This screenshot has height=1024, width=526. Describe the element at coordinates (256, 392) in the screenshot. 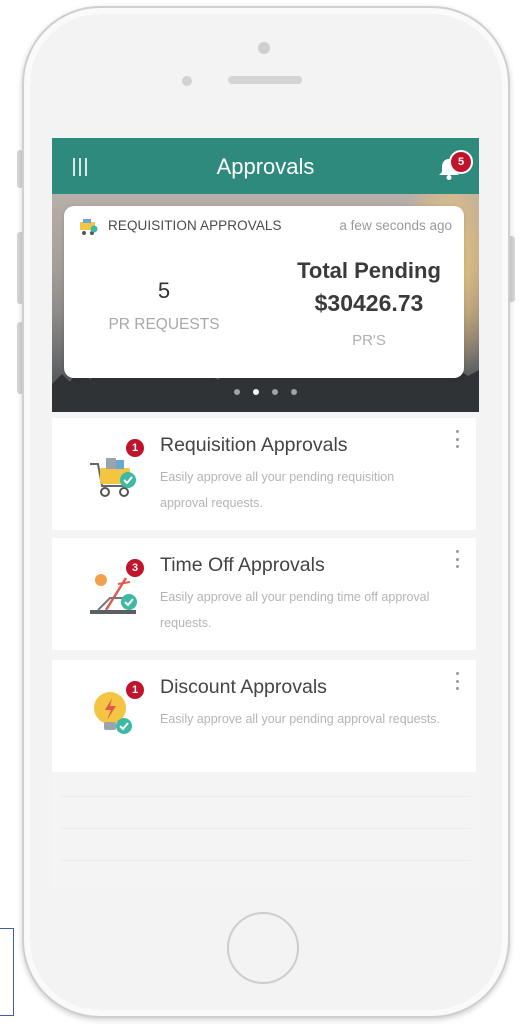

I see `carousel-dot-active` at that location.